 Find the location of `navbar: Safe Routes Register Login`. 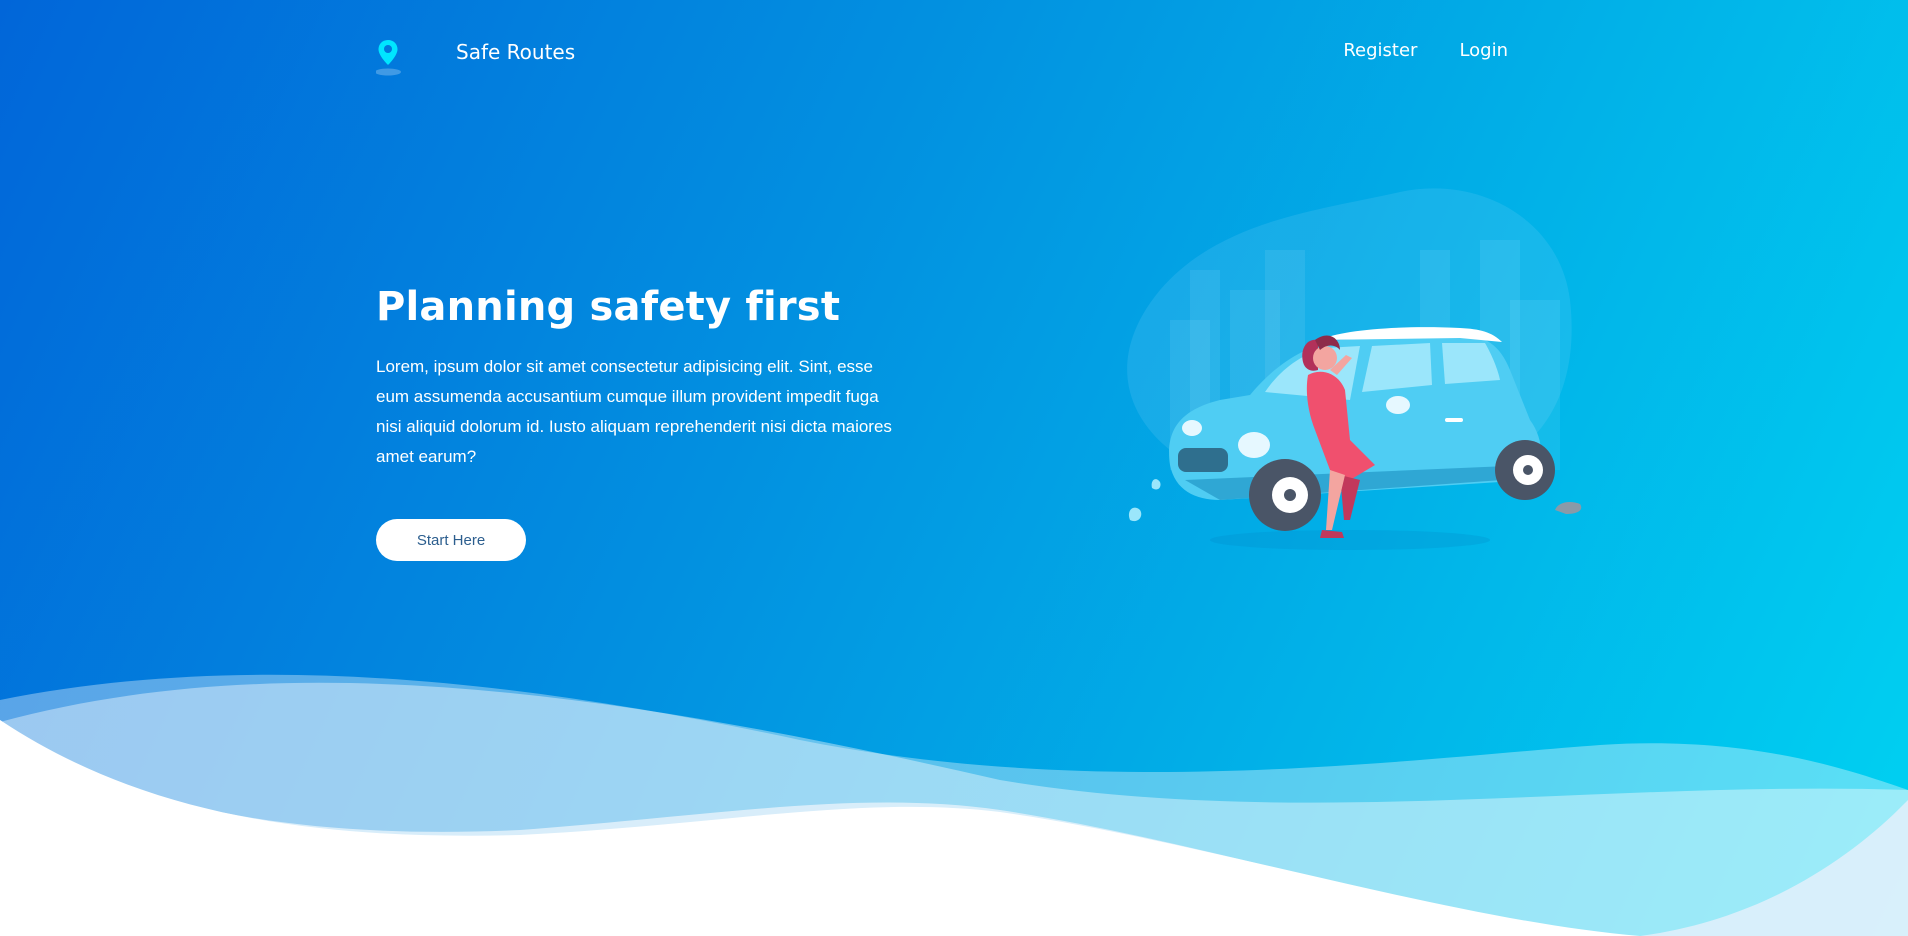

navbar: Safe Routes Register Login is located at coordinates (942, 54).